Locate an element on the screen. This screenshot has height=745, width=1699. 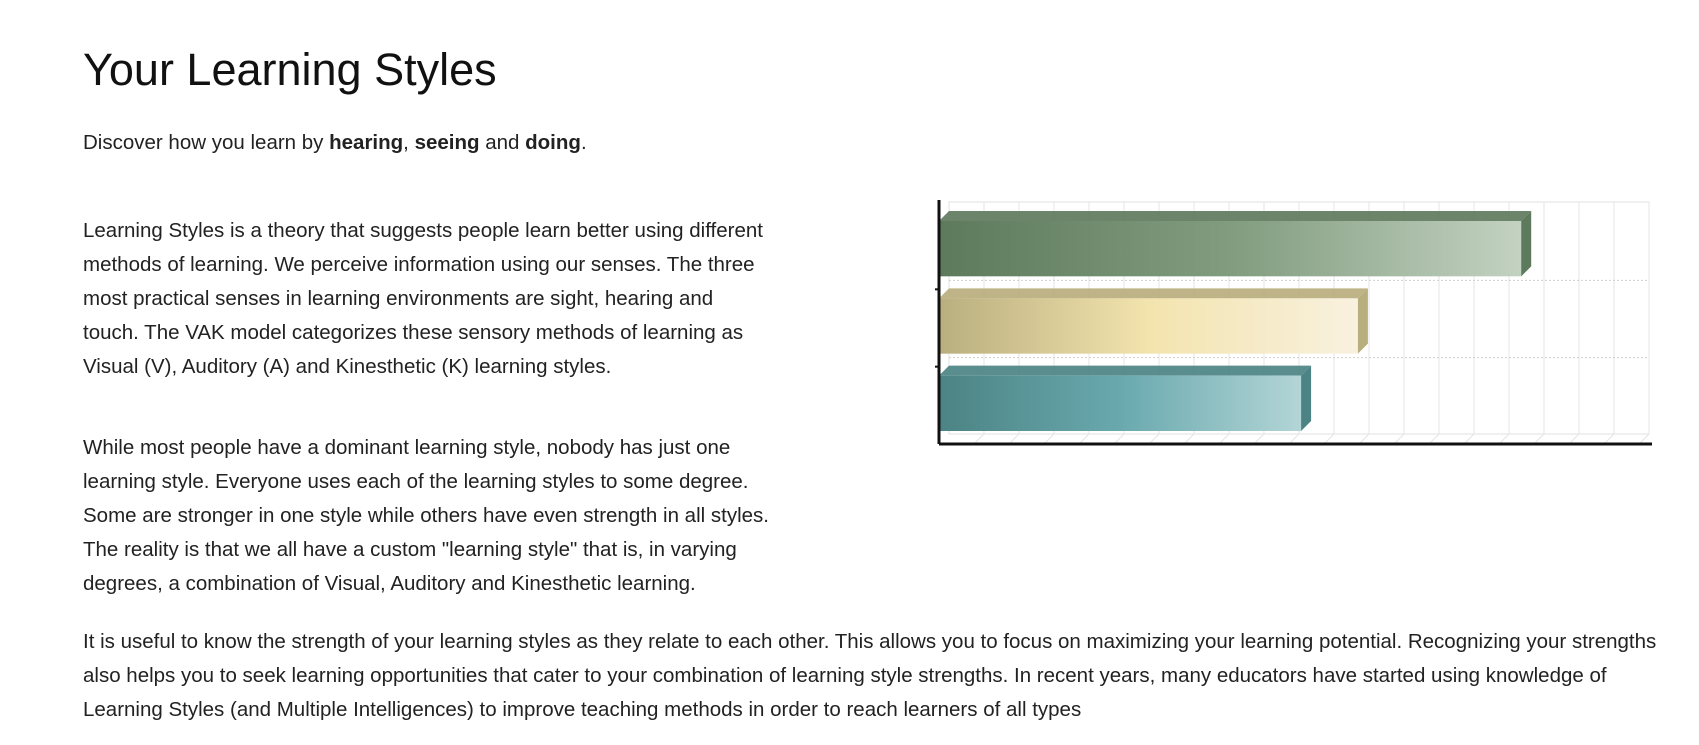
learning-styles-chart is located at coordinates (1293, 323).